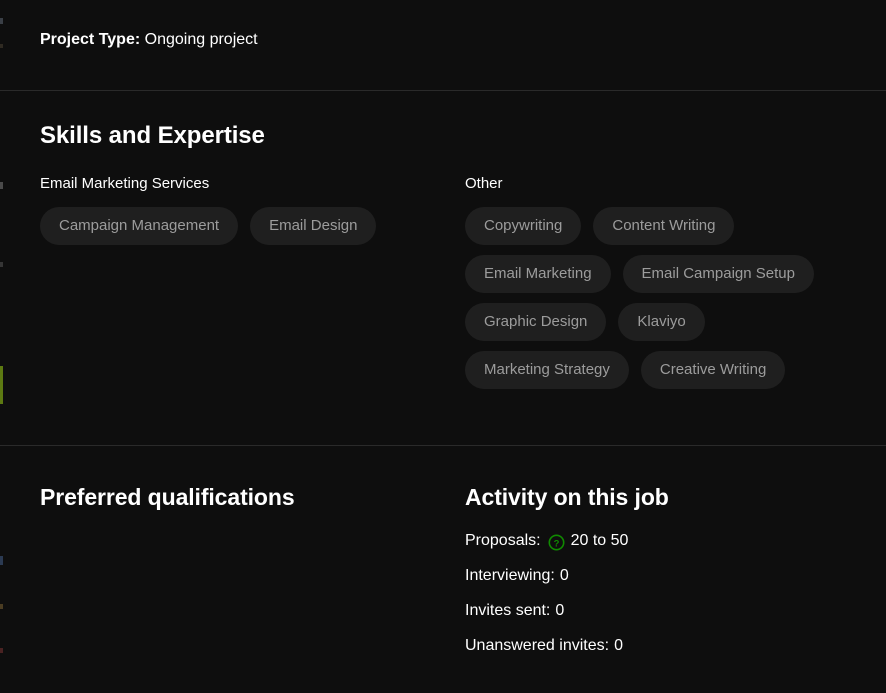 The width and height of the screenshot is (886, 693). Describe the element at coordinates (661, 322) in the screenshot. I see `skill-pill: Klaviyo` at that location.